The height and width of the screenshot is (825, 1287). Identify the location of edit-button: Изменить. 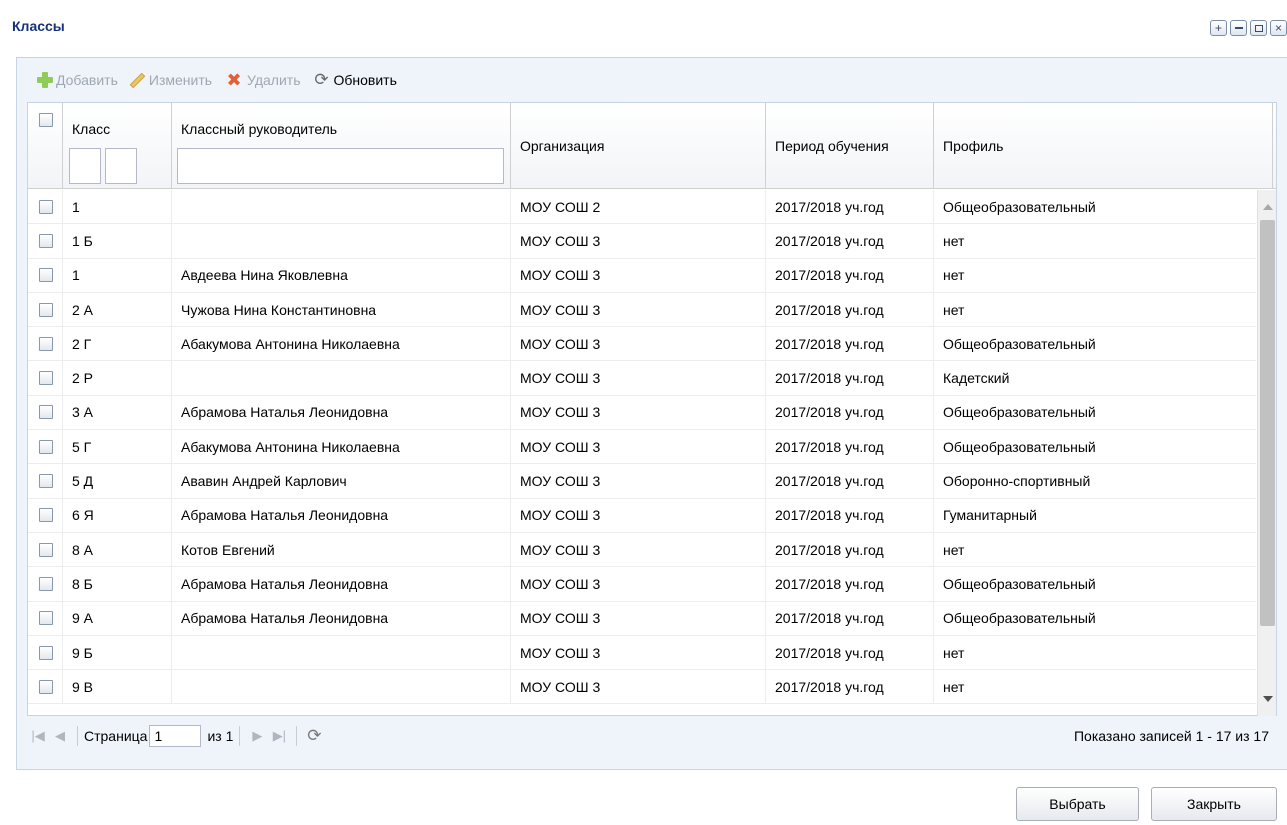
(171, 80).